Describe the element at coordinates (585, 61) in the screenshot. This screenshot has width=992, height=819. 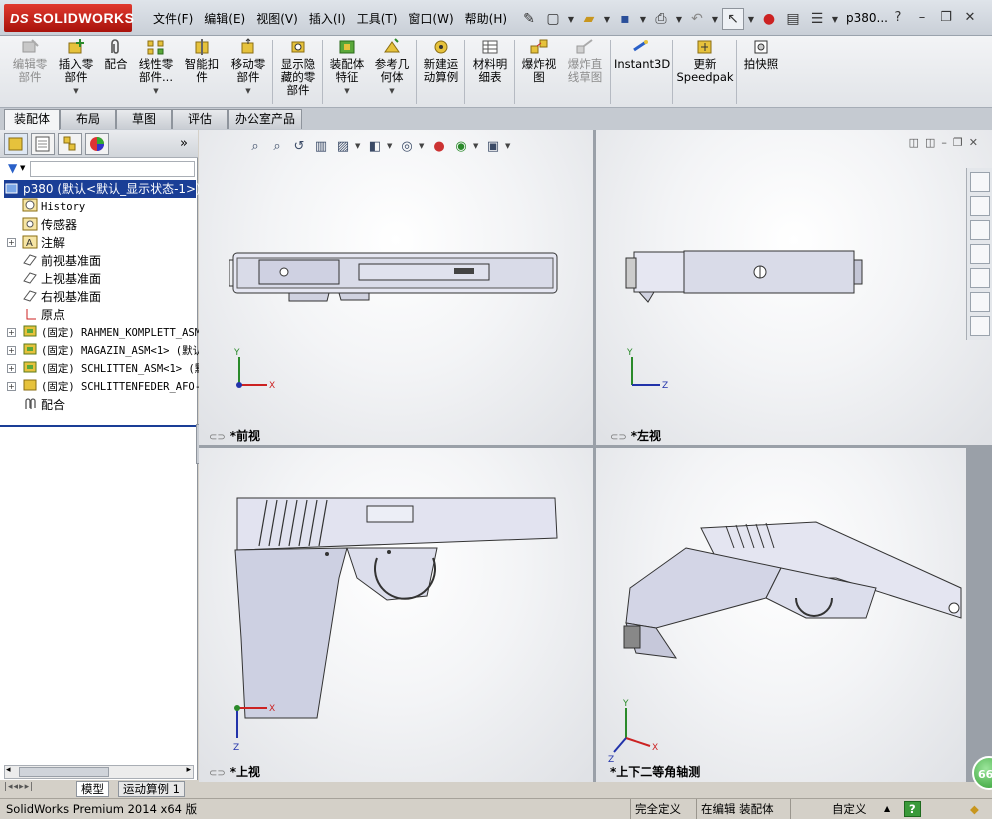
I see `explode-line-sketch-button: 爆炸直 线草图` at that location.